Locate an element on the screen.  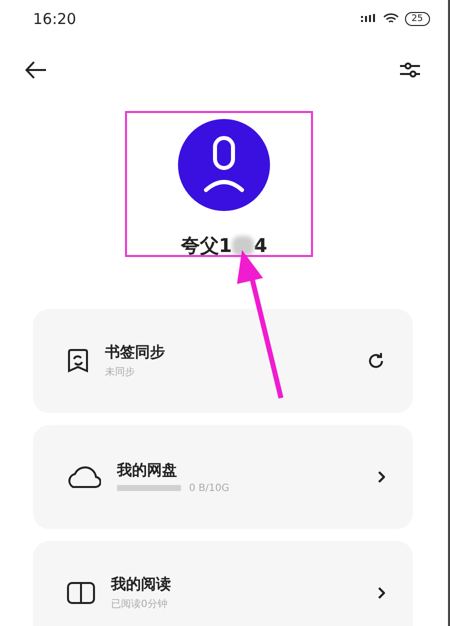
avatar is located at coordinates (224, 165).